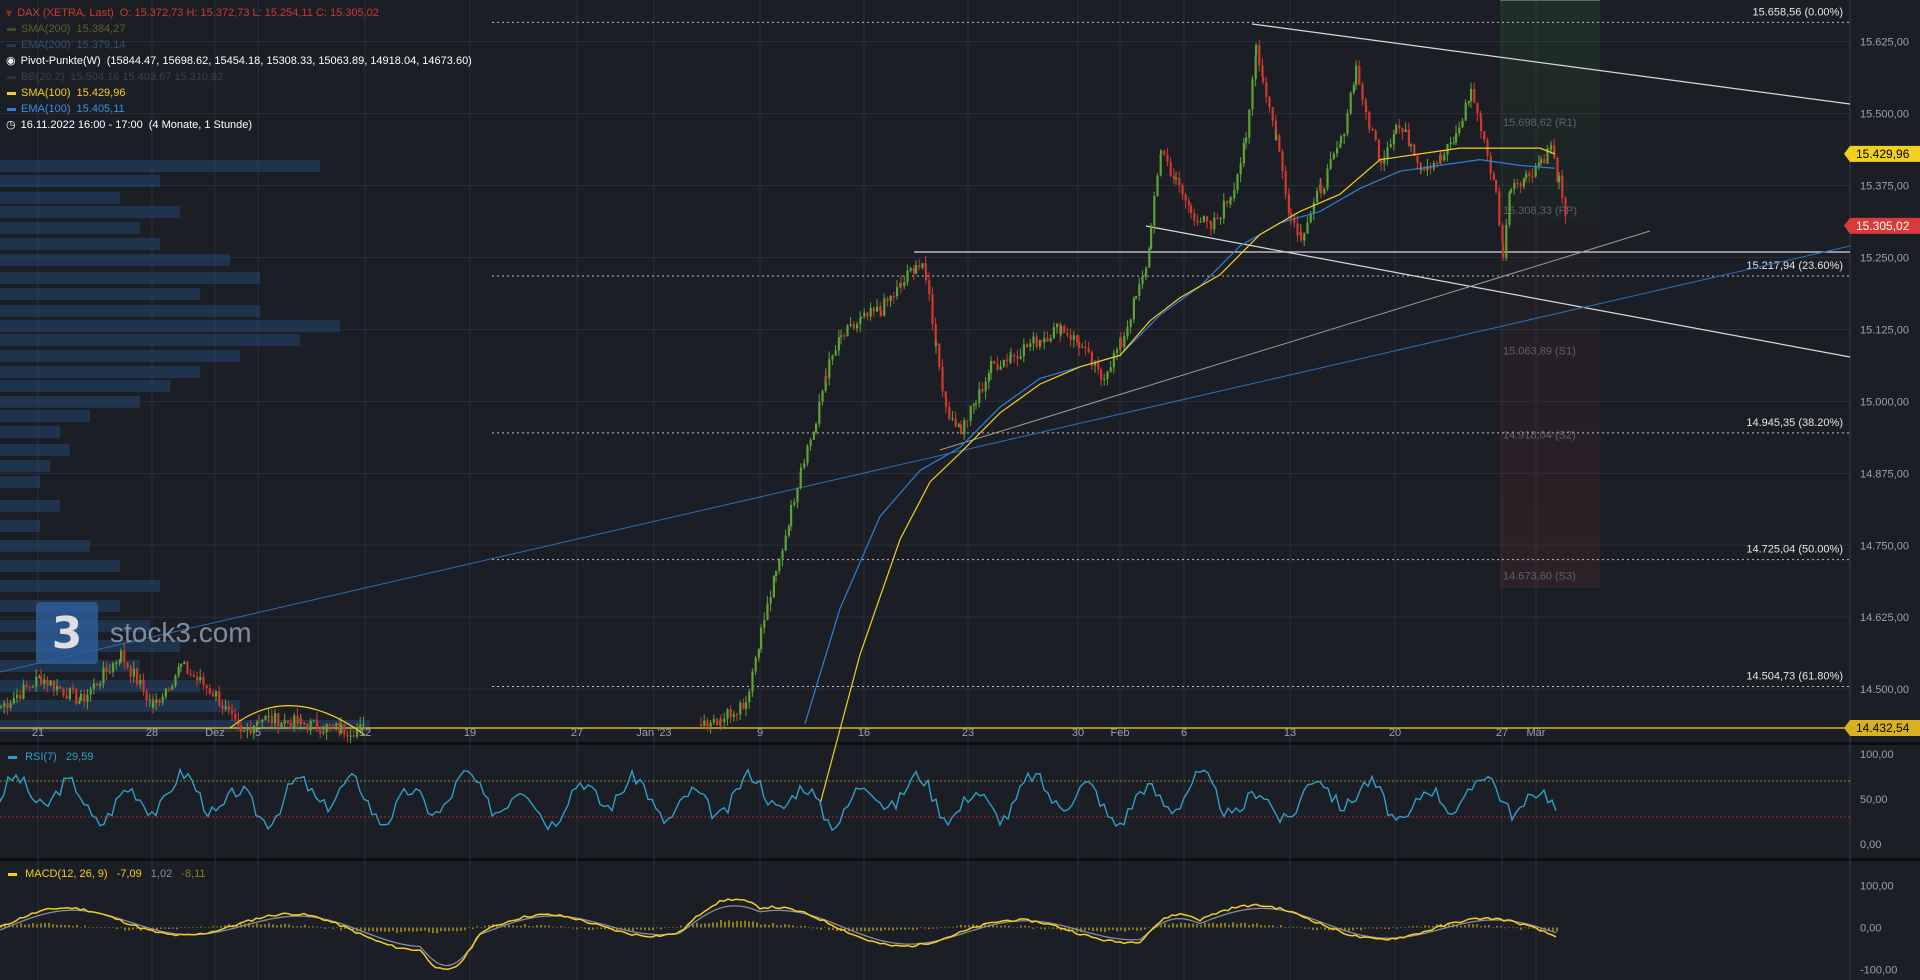 Image resolution: width=1920 pixels, height=980 pixels. I want to click on legend-sma100: SMA(100) 15.429,96, so click(239, 93).